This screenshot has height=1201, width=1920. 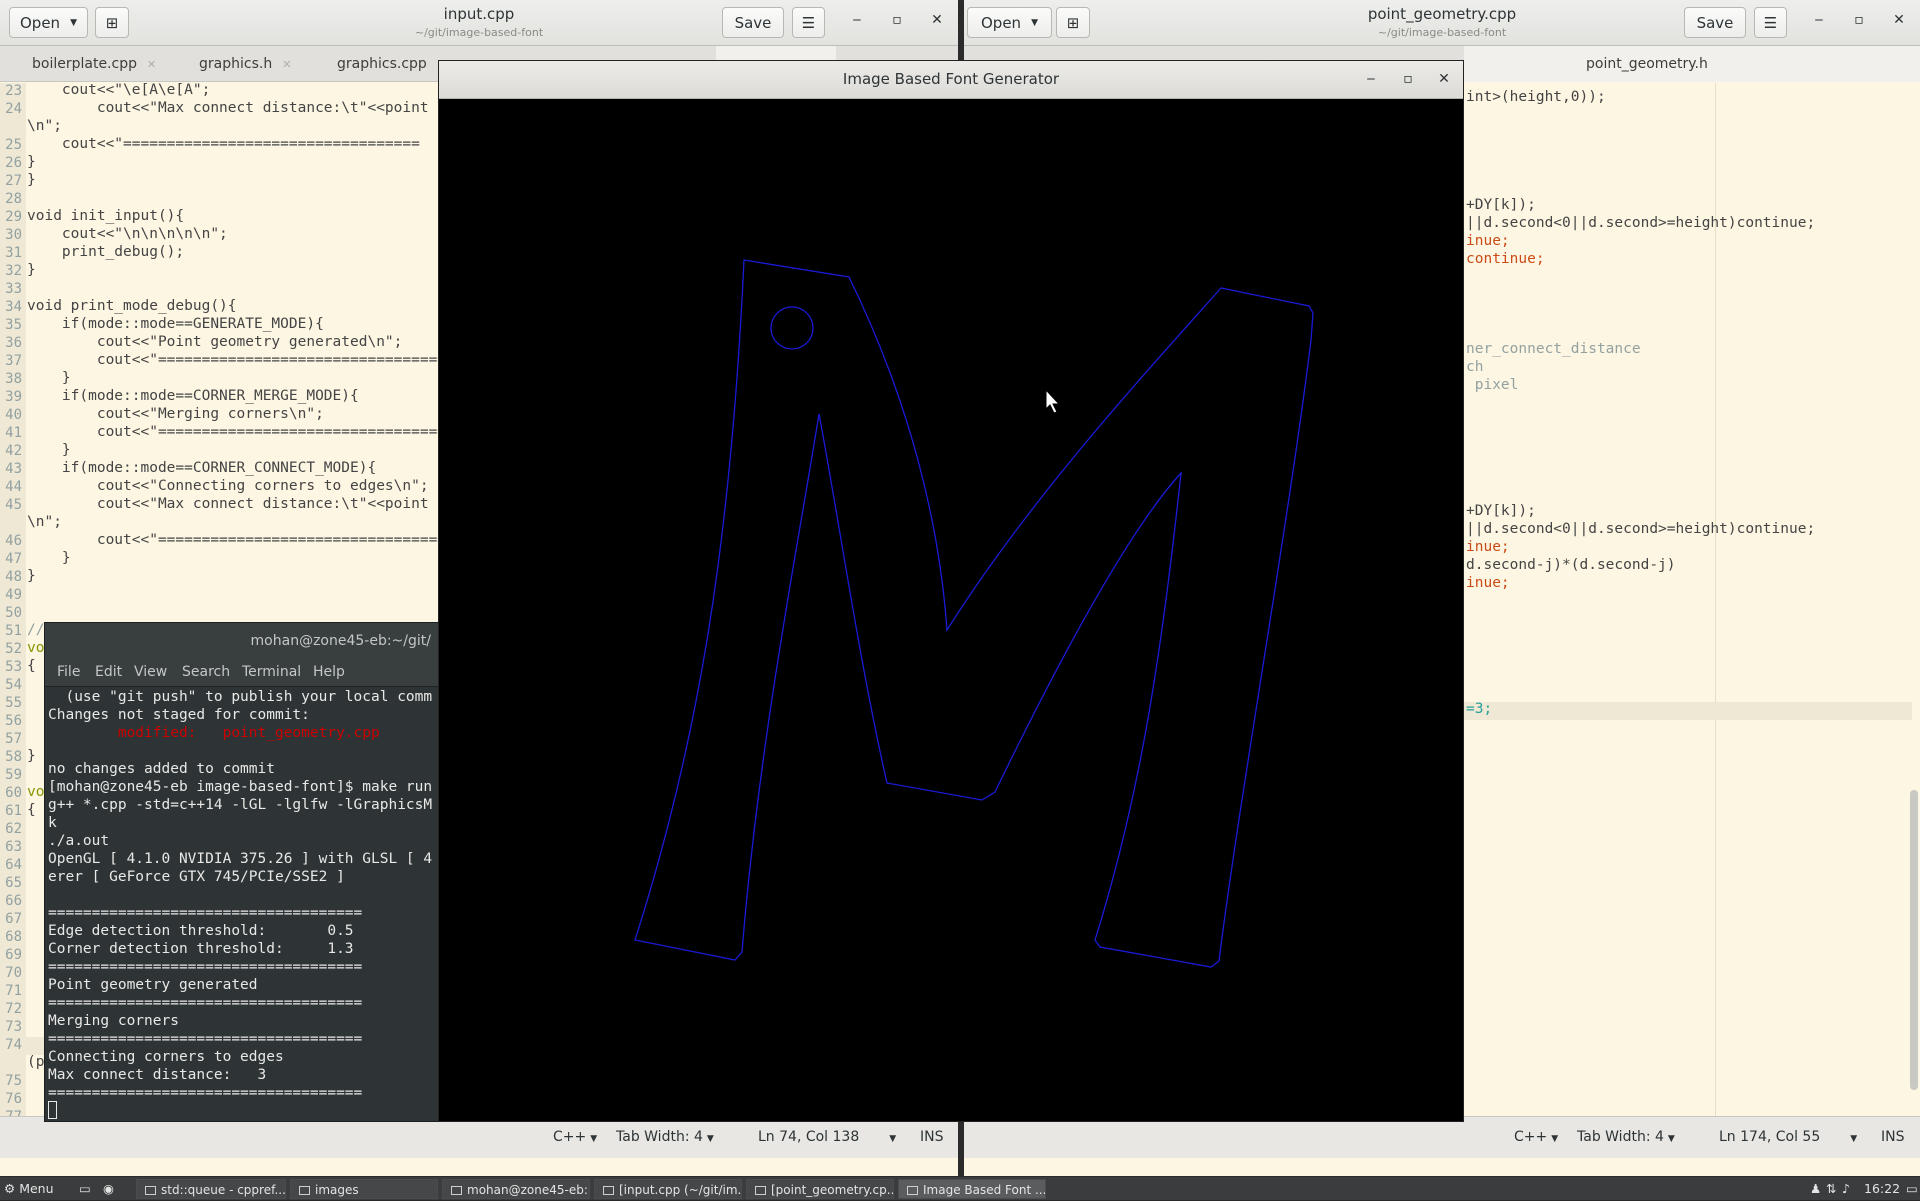 I want to click on show-desktop-icon: ▭, so click(x=1910, y=1189).